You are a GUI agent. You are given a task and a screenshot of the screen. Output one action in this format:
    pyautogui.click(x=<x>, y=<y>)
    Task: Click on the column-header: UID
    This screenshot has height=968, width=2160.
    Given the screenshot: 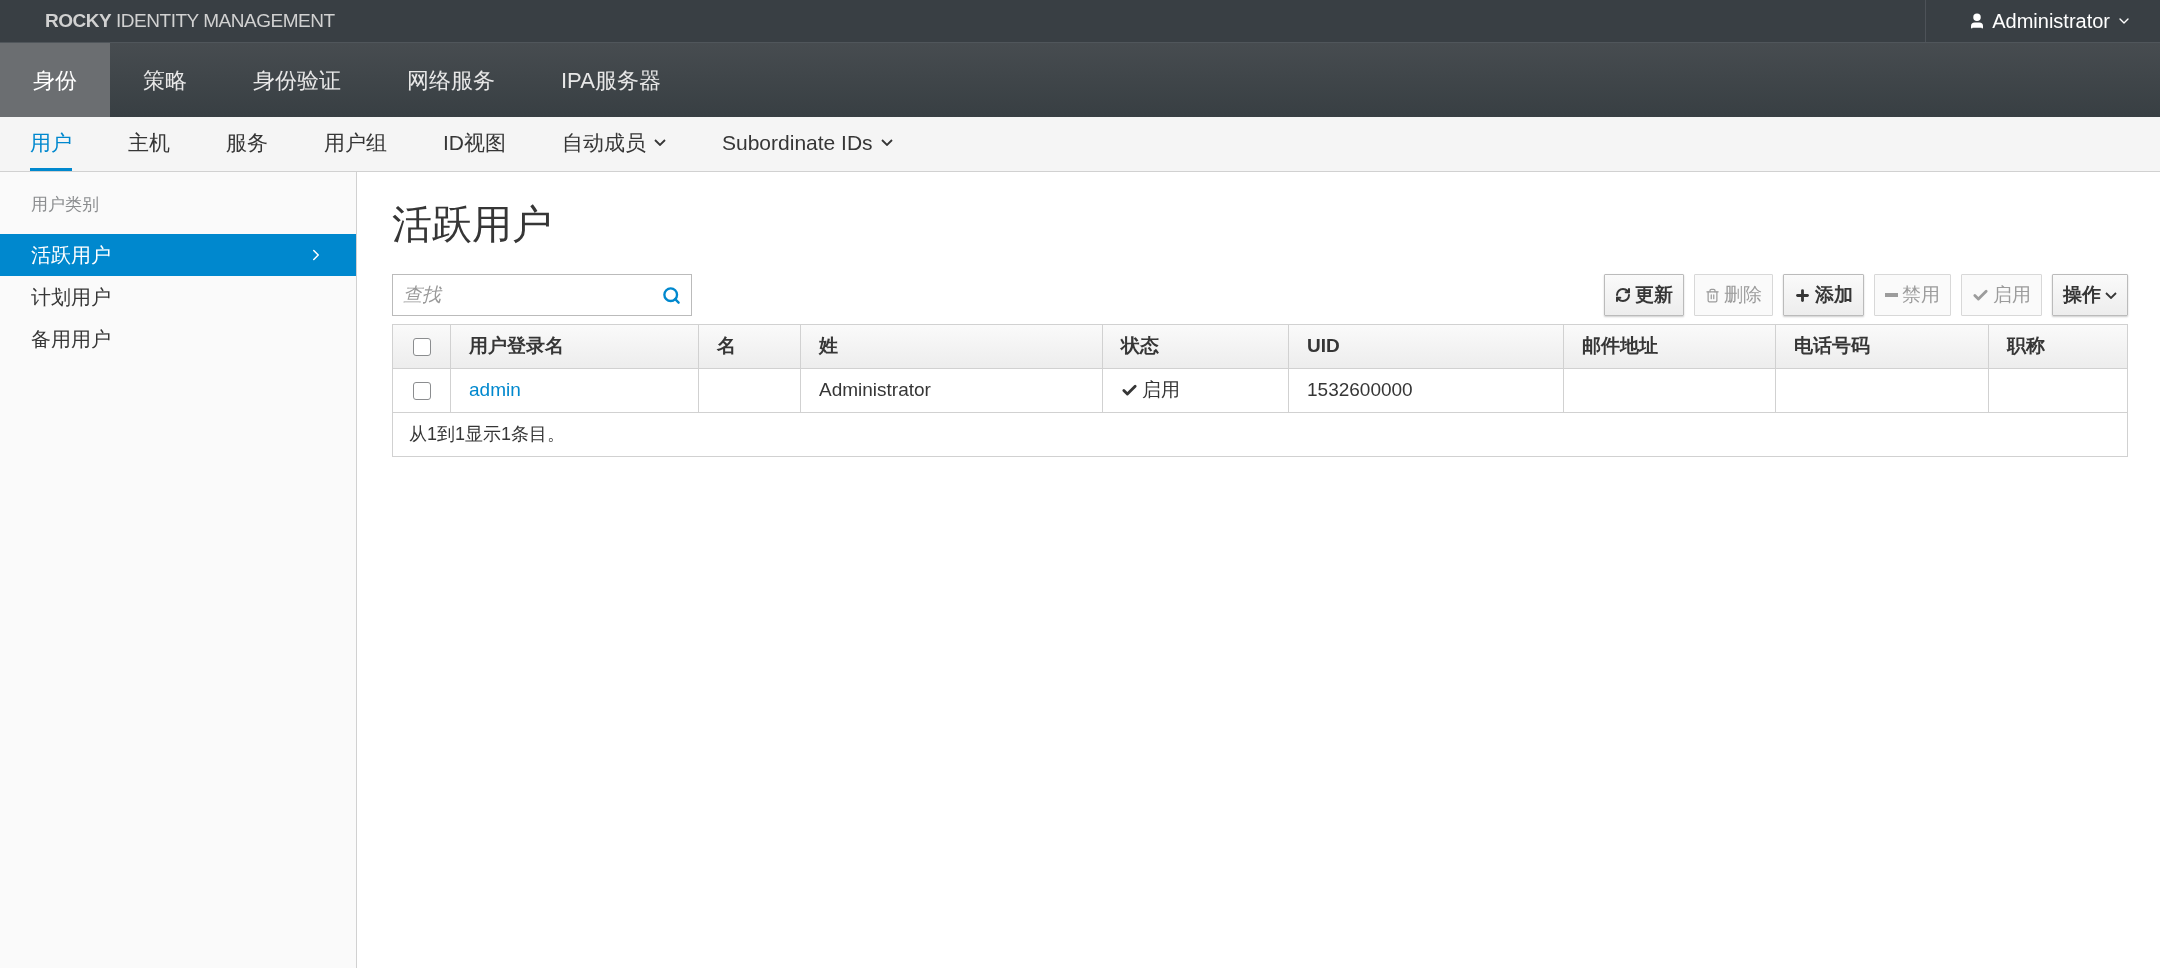 What is the action you would take?
    pyautogui.click(x=1426, y=346)
    